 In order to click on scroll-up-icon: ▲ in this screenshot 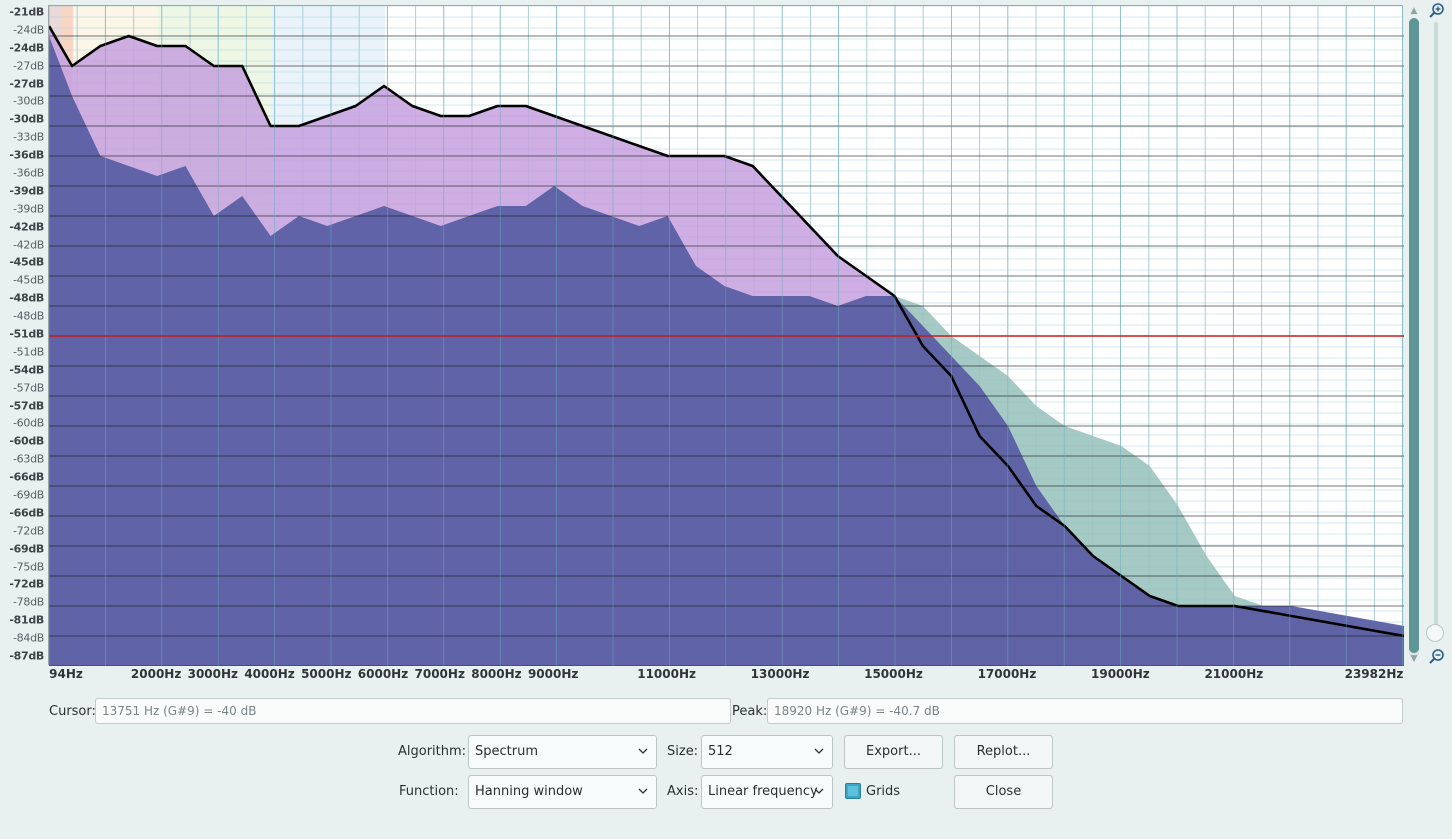, I will do `click(1414, 11)`.